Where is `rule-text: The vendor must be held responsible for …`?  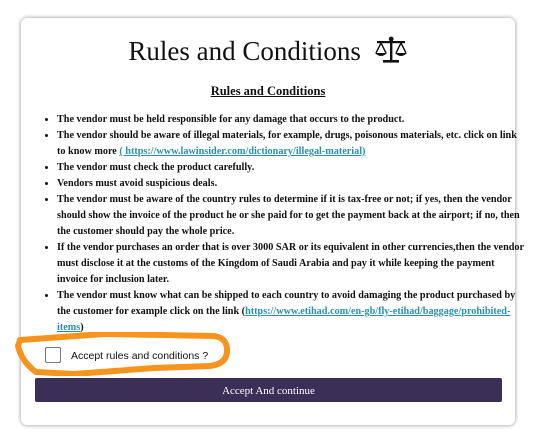 rule-text: The vendor must be held responsible for … is located at coordinates (231, 119).